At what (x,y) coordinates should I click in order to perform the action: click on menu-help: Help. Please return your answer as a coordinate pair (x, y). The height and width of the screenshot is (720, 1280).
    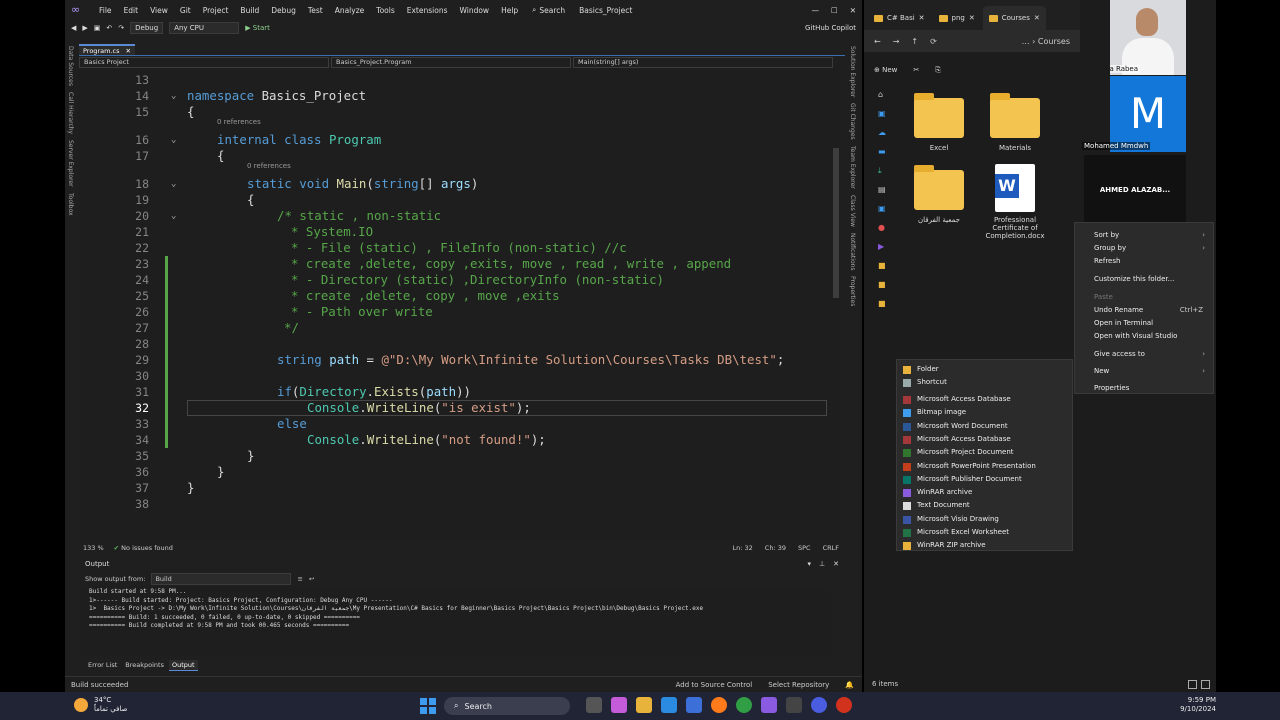
    Looking at the image, I should click on (509, 10).